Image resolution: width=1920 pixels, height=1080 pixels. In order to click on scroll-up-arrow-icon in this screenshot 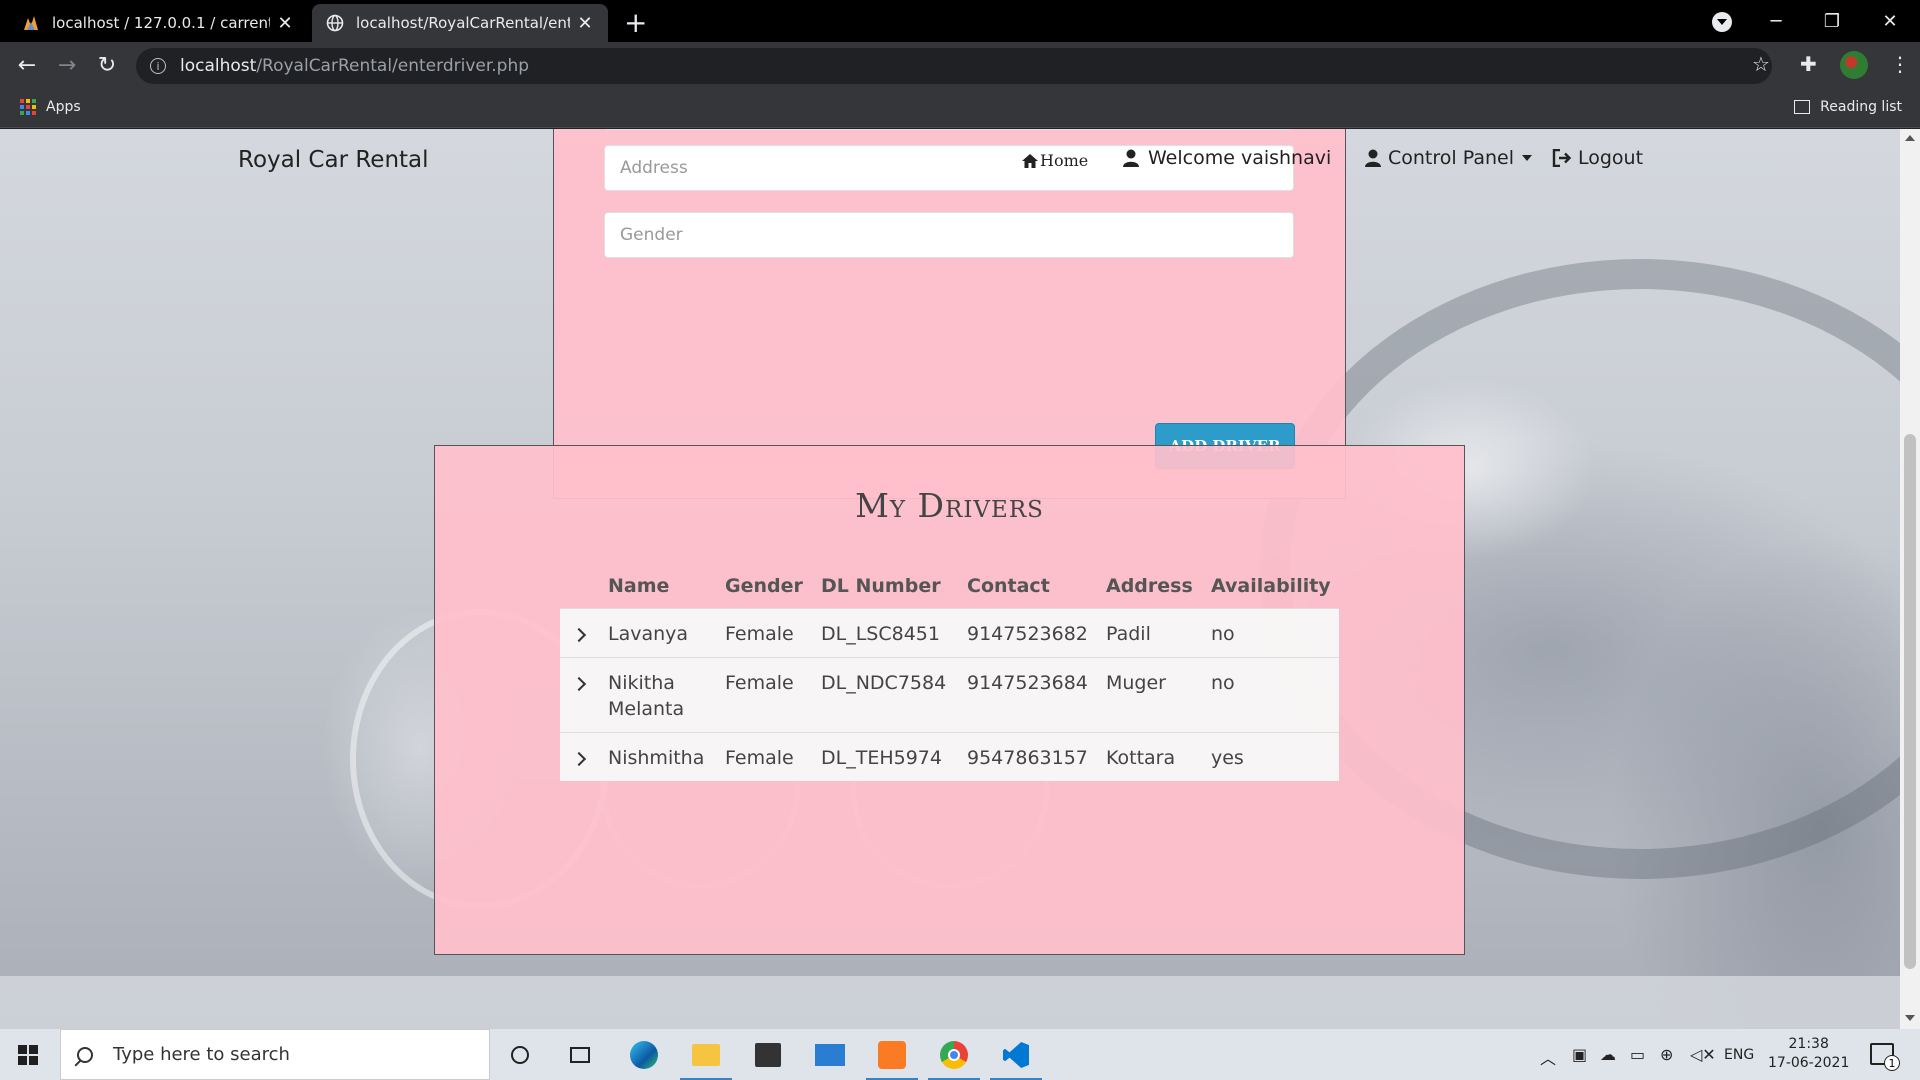, I will do `click(1910, 138)`.